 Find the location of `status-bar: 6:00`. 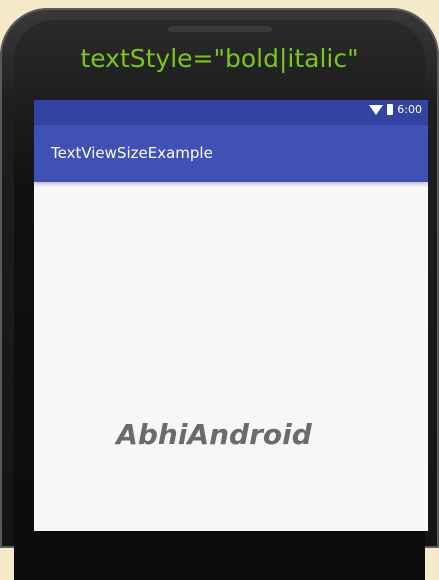

status-bar: 6:00 is located at coordinates (231, 112).